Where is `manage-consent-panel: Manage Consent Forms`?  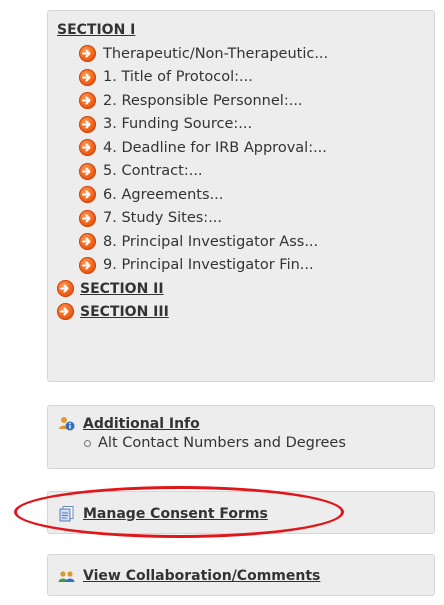 manage-consent-panel: Manage Consent Forms is located at coordinates (241, 512).